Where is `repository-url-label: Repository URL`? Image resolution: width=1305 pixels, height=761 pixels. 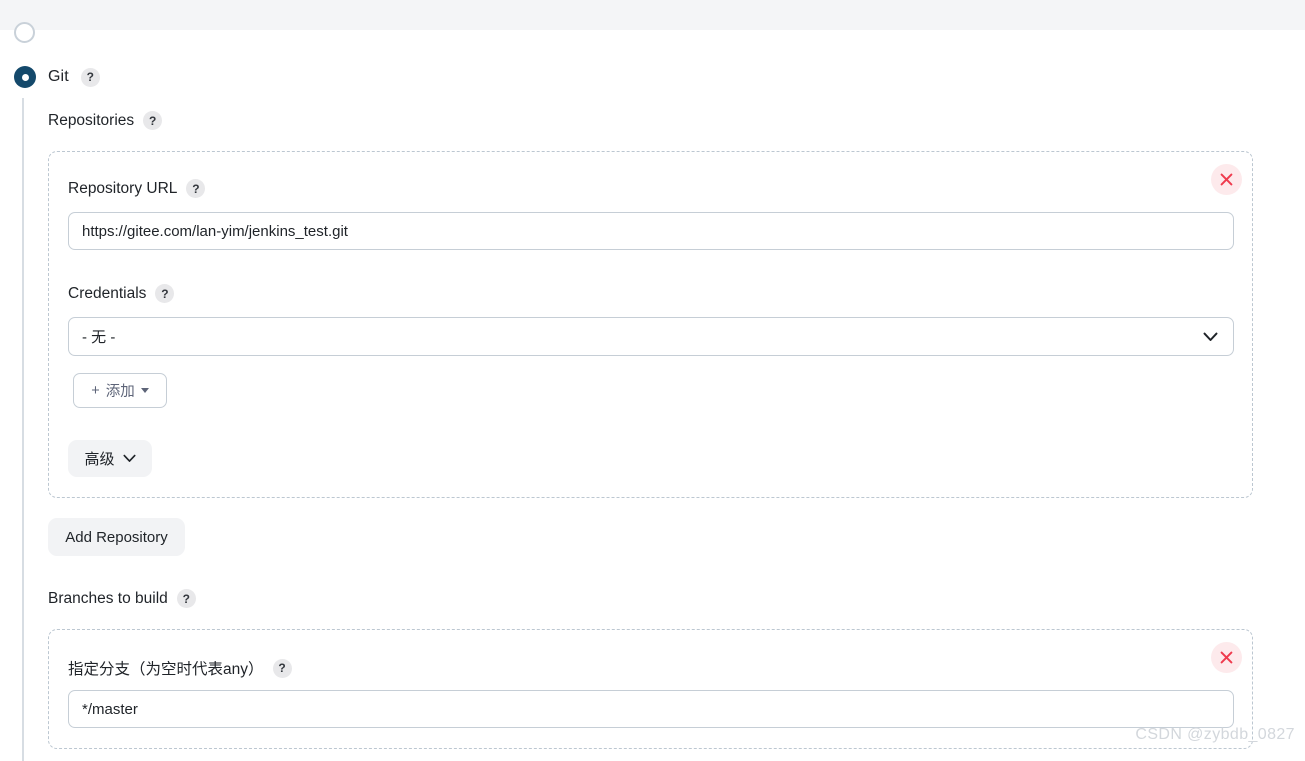 repository-url-label: Repository URL is located at coordinates (123, 188).